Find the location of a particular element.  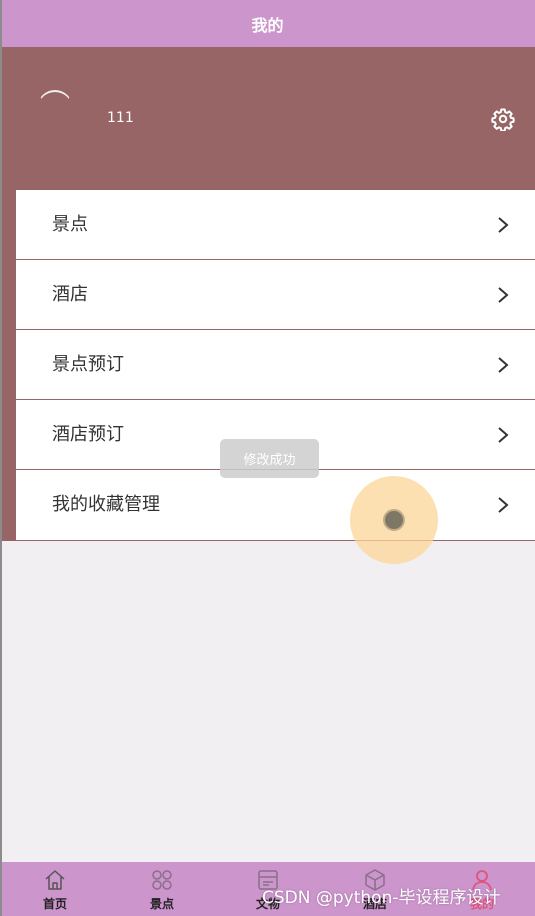

tab-home: 首页 is located at coordinates (55, 889).